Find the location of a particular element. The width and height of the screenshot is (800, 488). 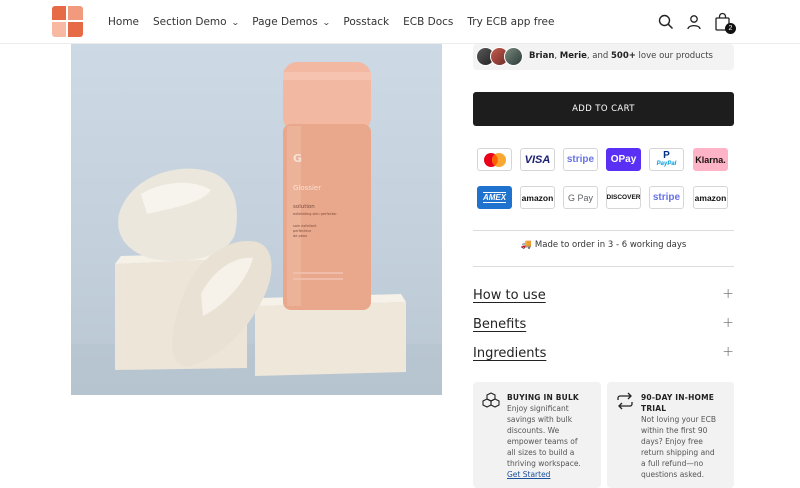

add-to-cart-button: ADD TO CART is located at coordinates (603, 109).